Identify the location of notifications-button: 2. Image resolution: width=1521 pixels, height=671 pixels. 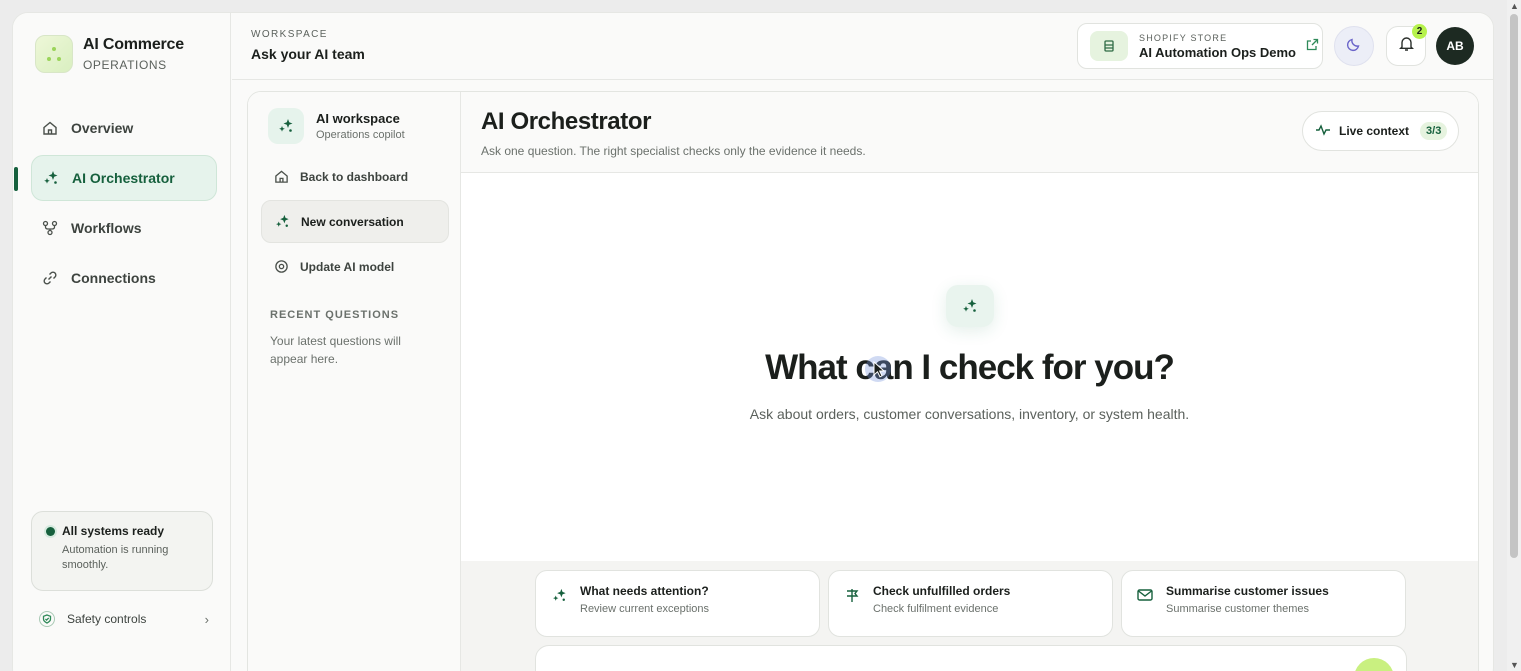
(1406, 45).